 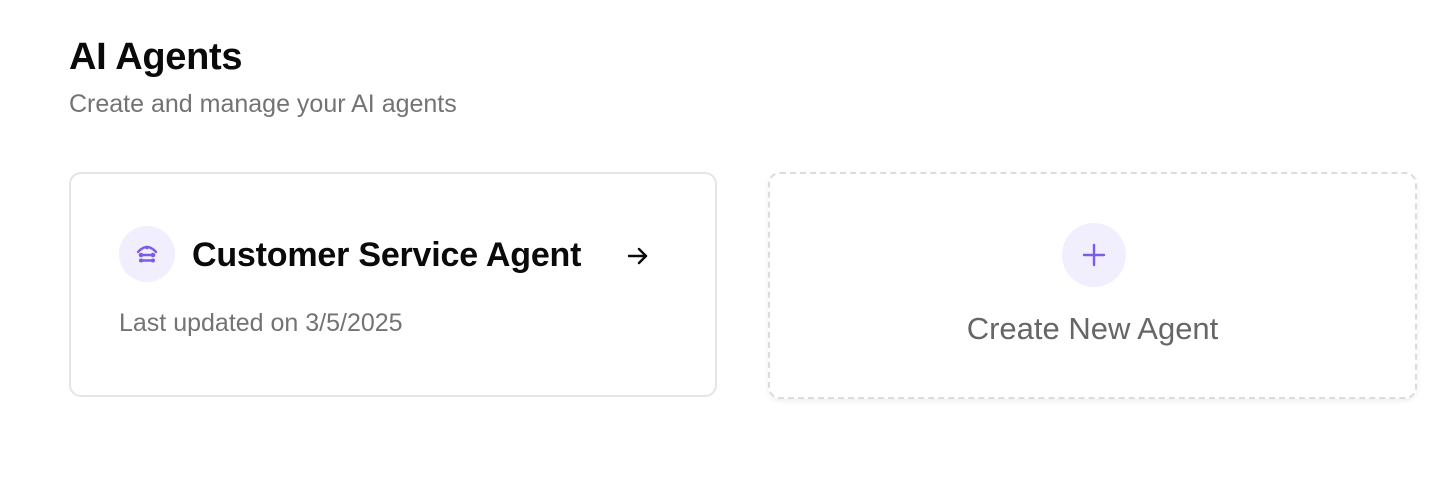 I want to click on create-new-agent-label: Create New Agent, so click(x=1092, y=328).